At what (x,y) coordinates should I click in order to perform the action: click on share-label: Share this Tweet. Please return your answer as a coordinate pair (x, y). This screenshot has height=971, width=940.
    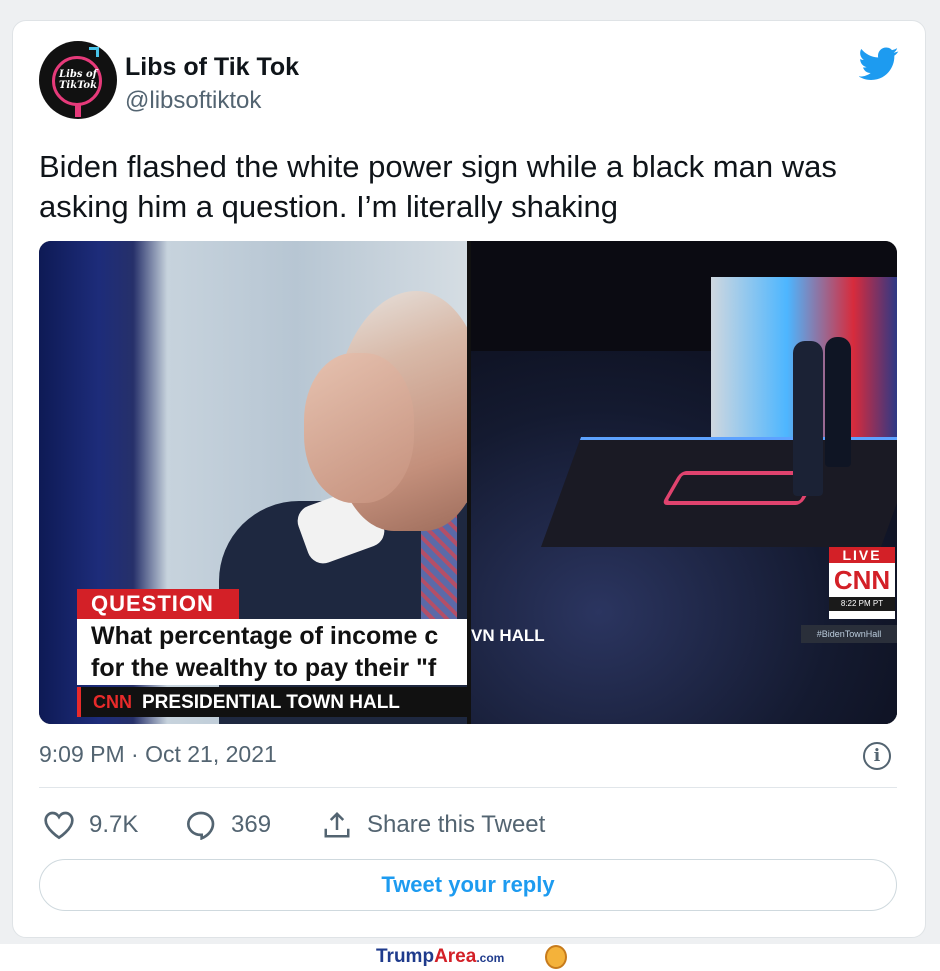
    Looking at the image, I should click on (456, 824).